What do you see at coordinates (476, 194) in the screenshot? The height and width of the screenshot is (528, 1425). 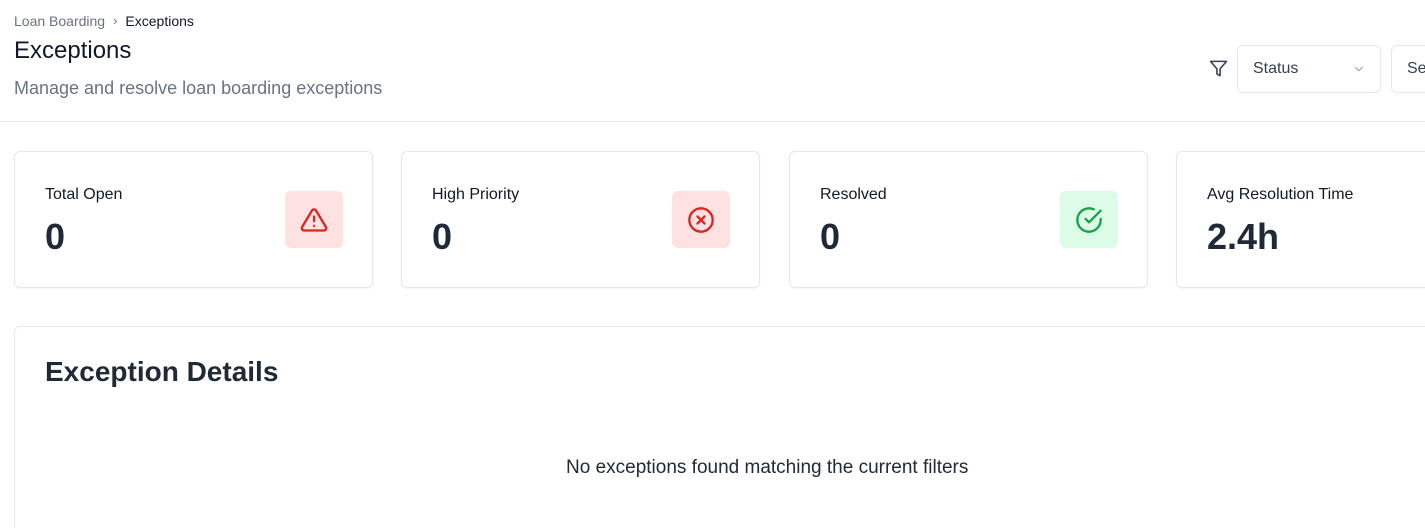 I see `stat-label: High Priority` at bounding box center [476, 194].